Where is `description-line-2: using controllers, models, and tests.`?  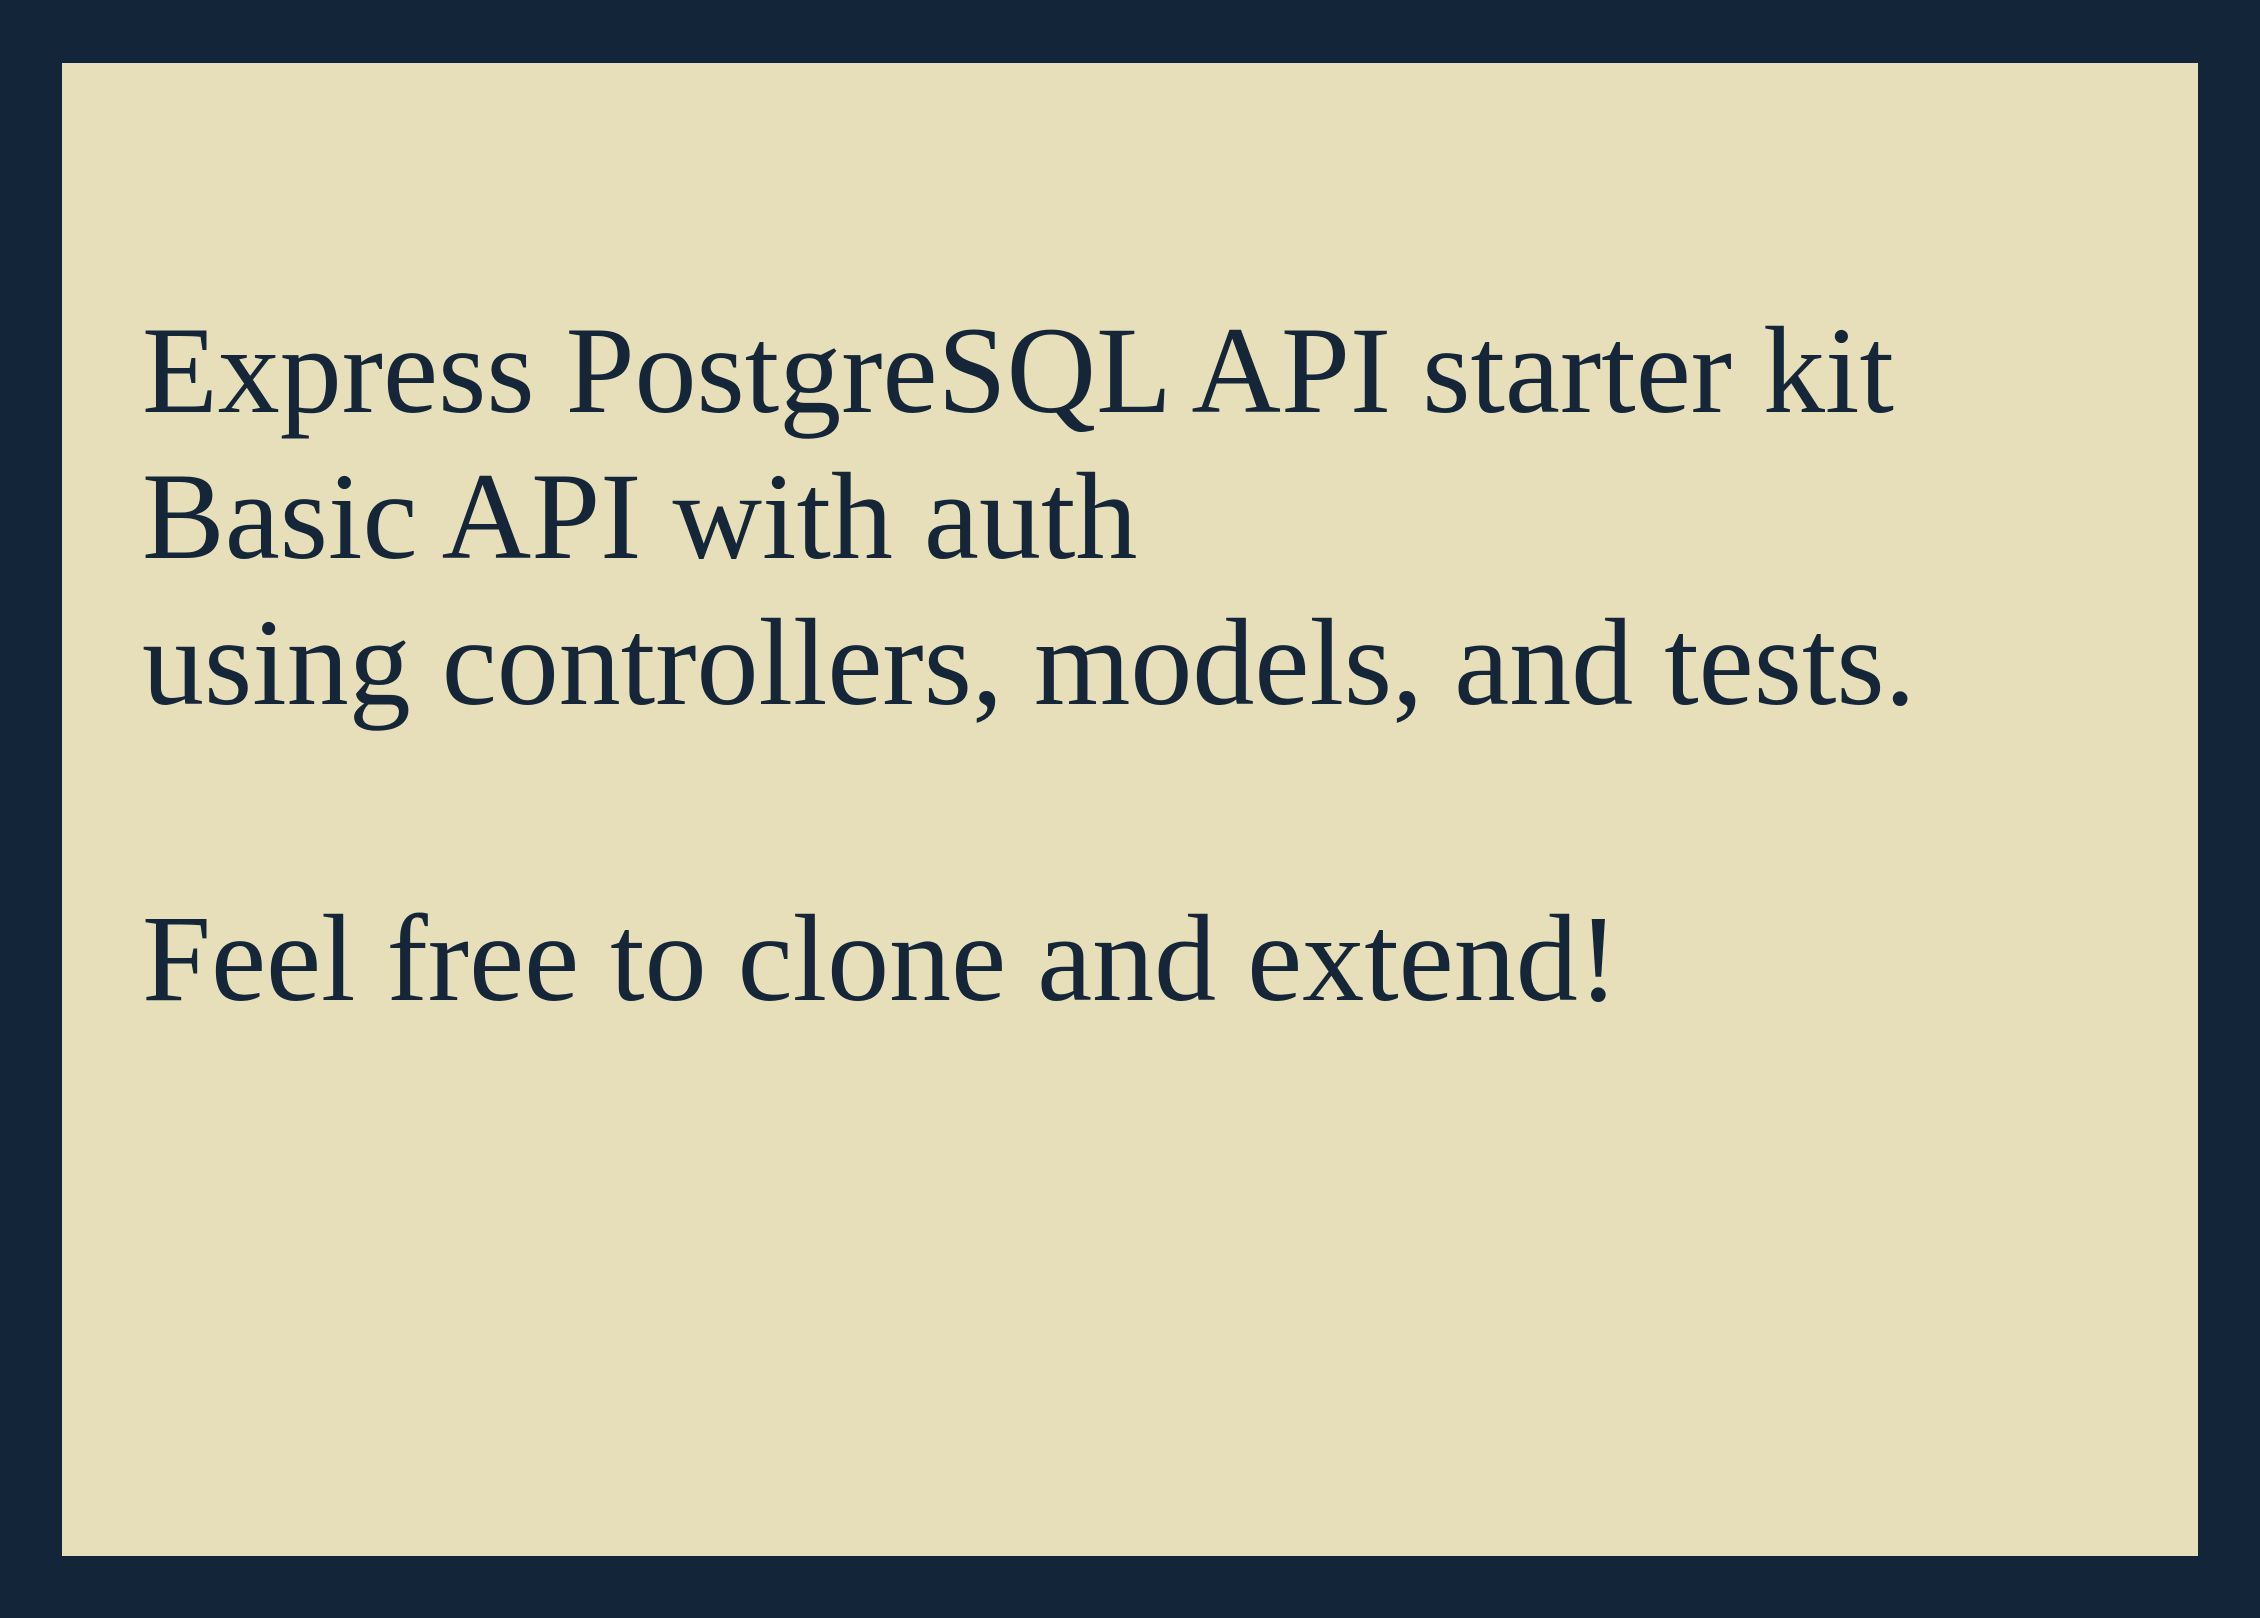
description-line-2: using controllers, models, and tests. is located at coordinates (1029, 662).